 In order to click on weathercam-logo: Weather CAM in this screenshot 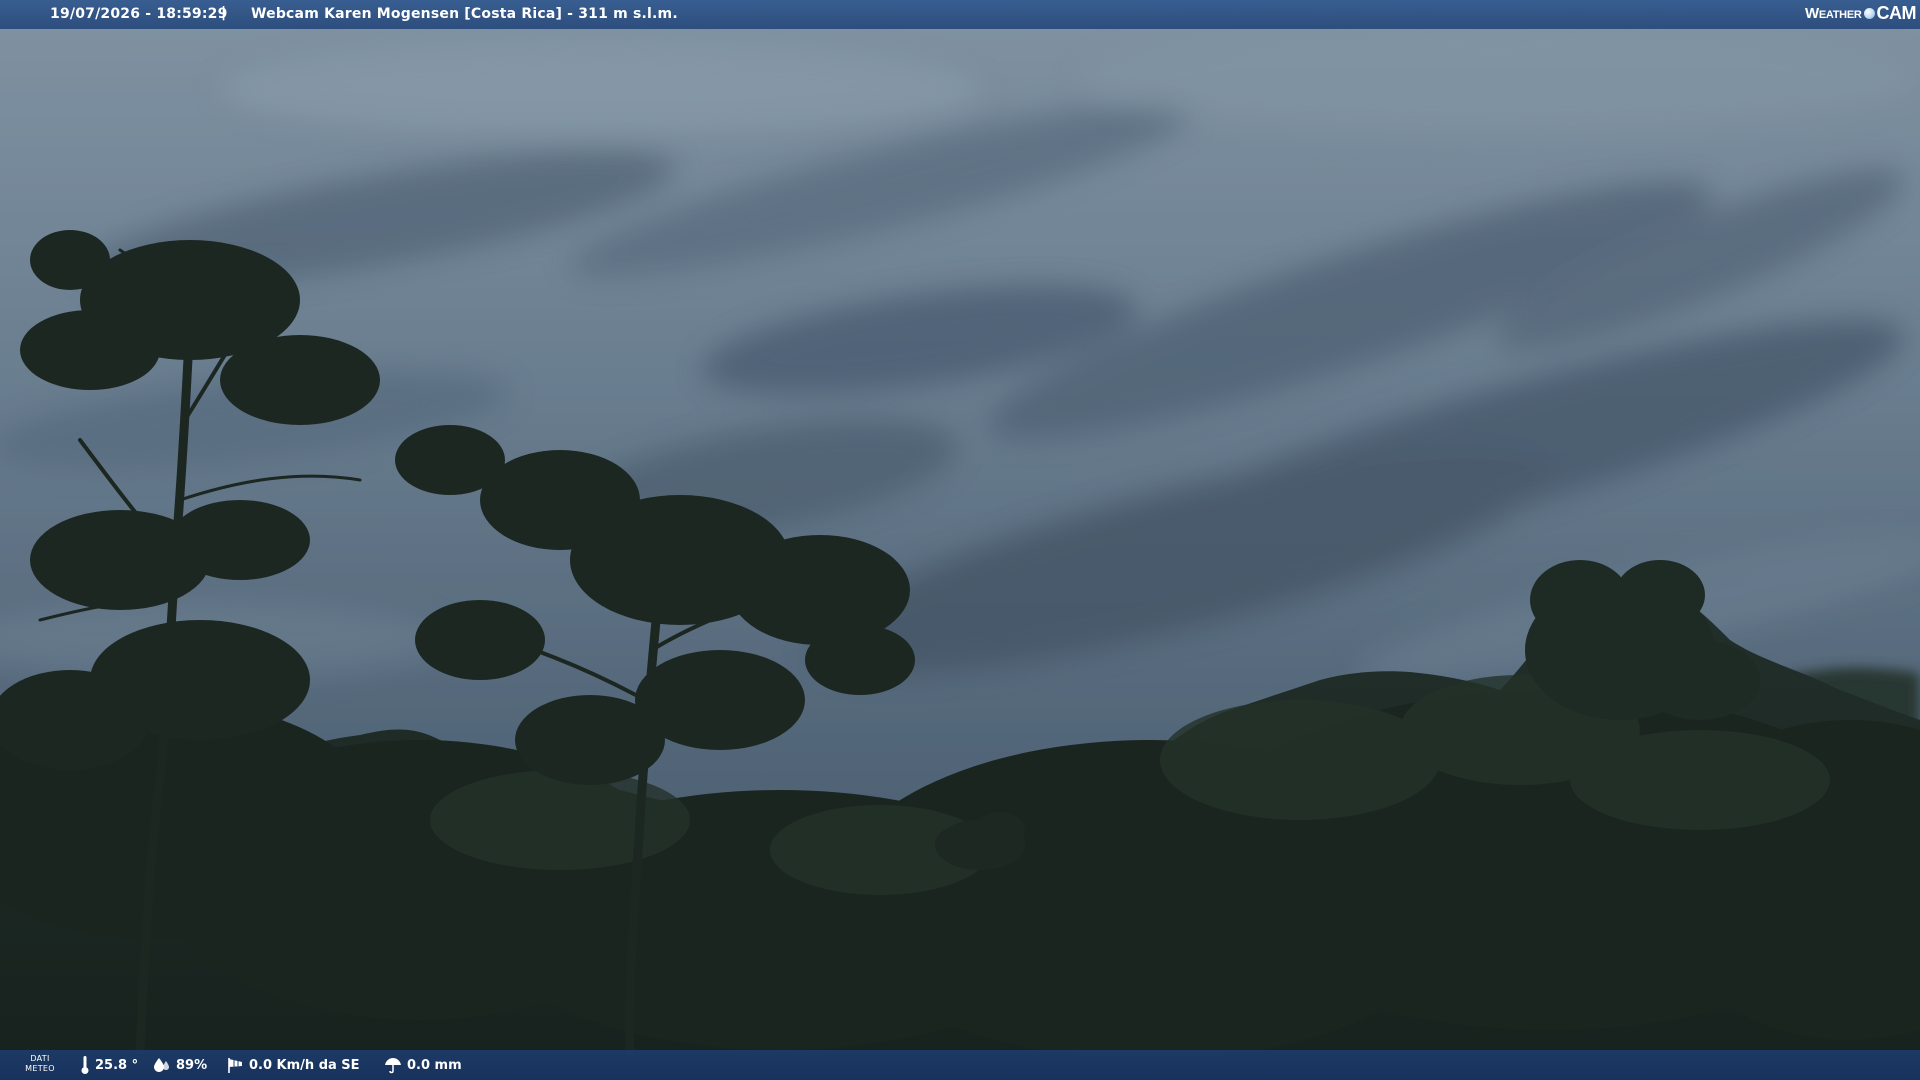, I will do `click(1860, 13)`.